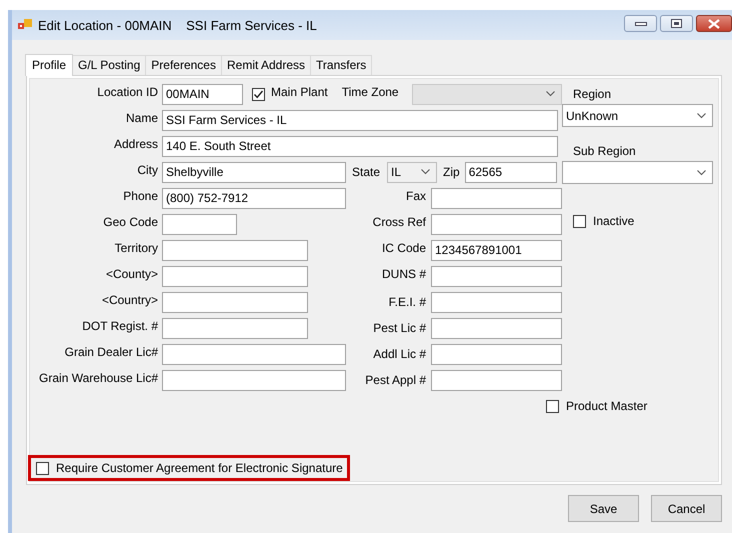 The width and height of the screenshot is (732, 533). Describe the element at coordinates (451, 172) in the screenshot. I see `field-label: Zip` at that location.